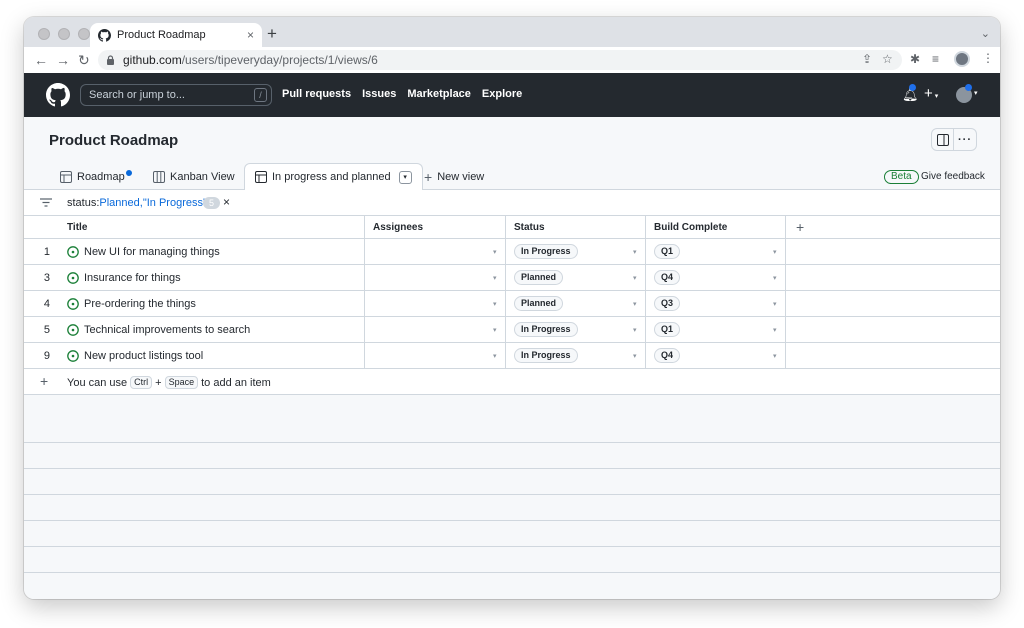 The width and height of the screenshot is (1024, 628). Describe the element at coordinates (44, 34) in the screenshot. I see `close-window-button` at that location.